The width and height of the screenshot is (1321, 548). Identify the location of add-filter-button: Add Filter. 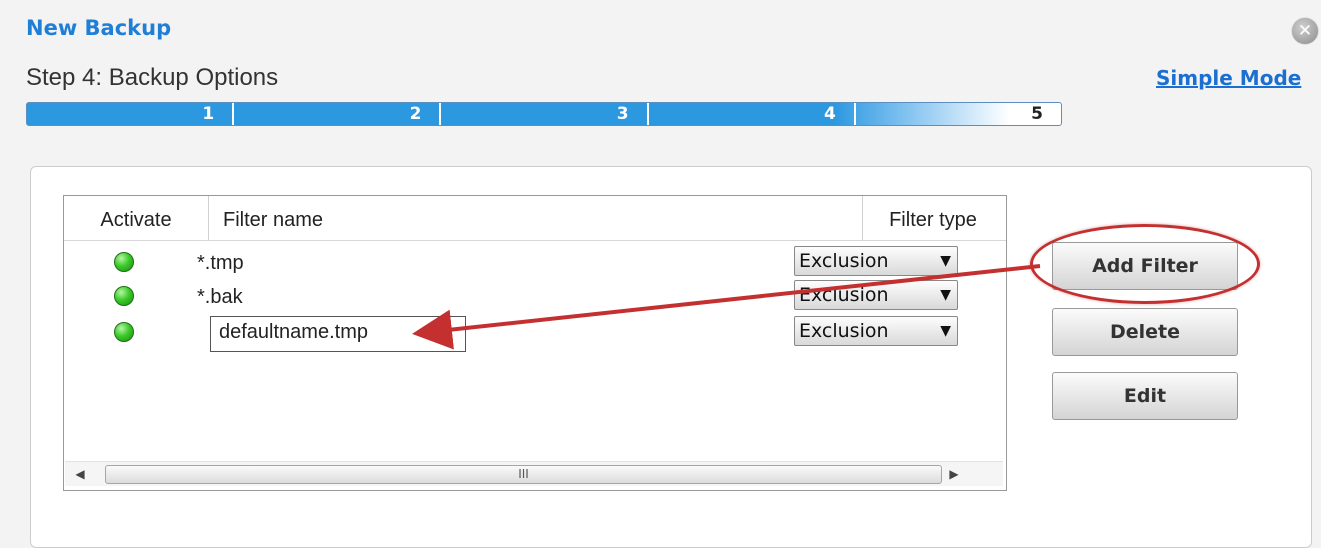
(1145, 266).